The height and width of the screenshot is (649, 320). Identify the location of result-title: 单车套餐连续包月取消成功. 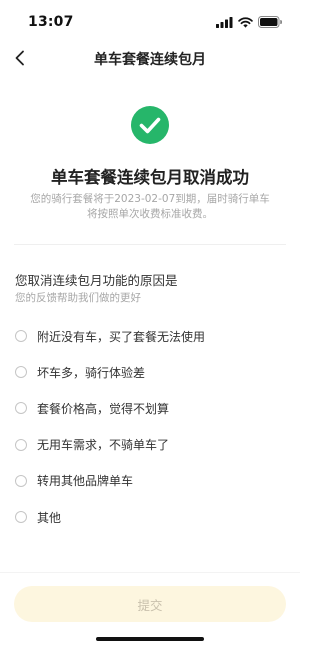
(150, 177).